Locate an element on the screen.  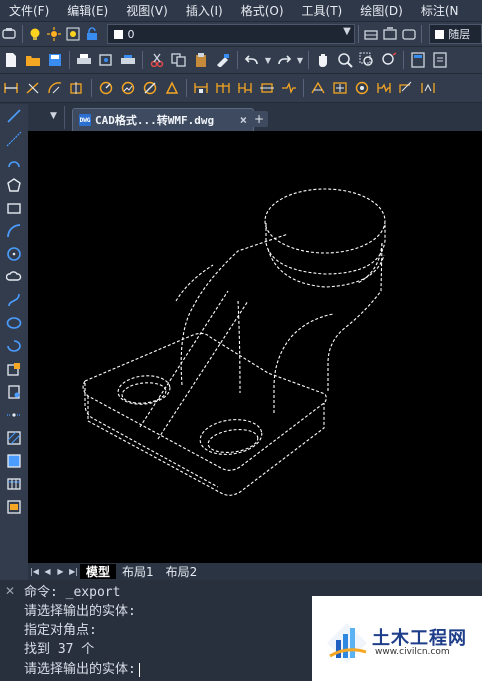
jogged-linear-icon is located at coordinates (384, 88).